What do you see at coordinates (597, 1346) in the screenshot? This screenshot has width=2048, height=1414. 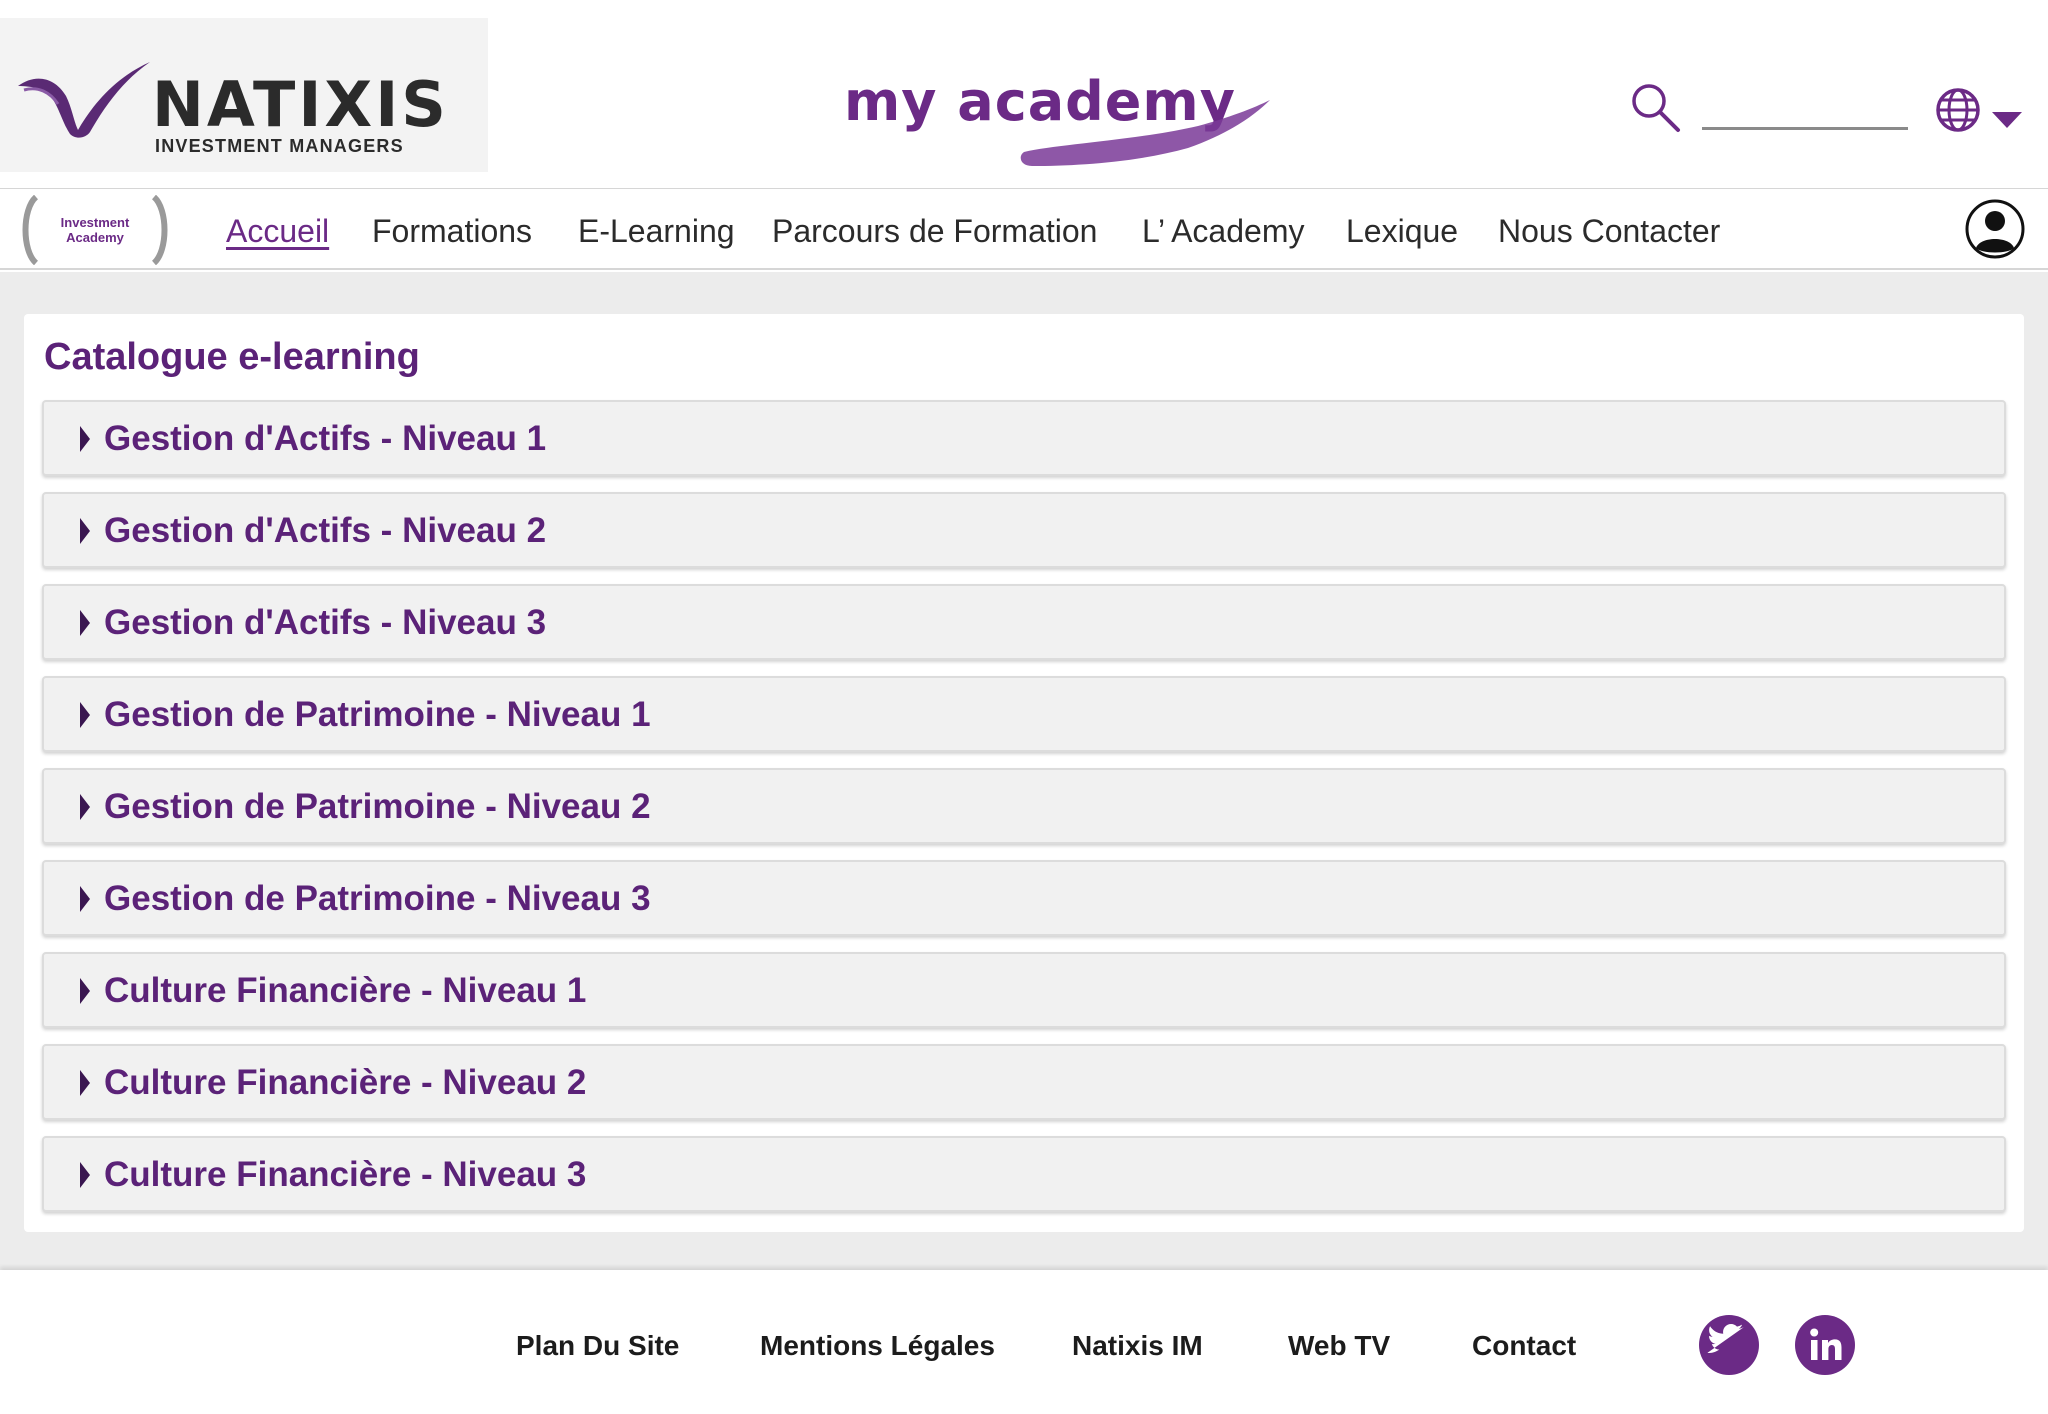 I see `footer-link-plan-du-site: Plan Du Site` at bounding box center [597, 1346].